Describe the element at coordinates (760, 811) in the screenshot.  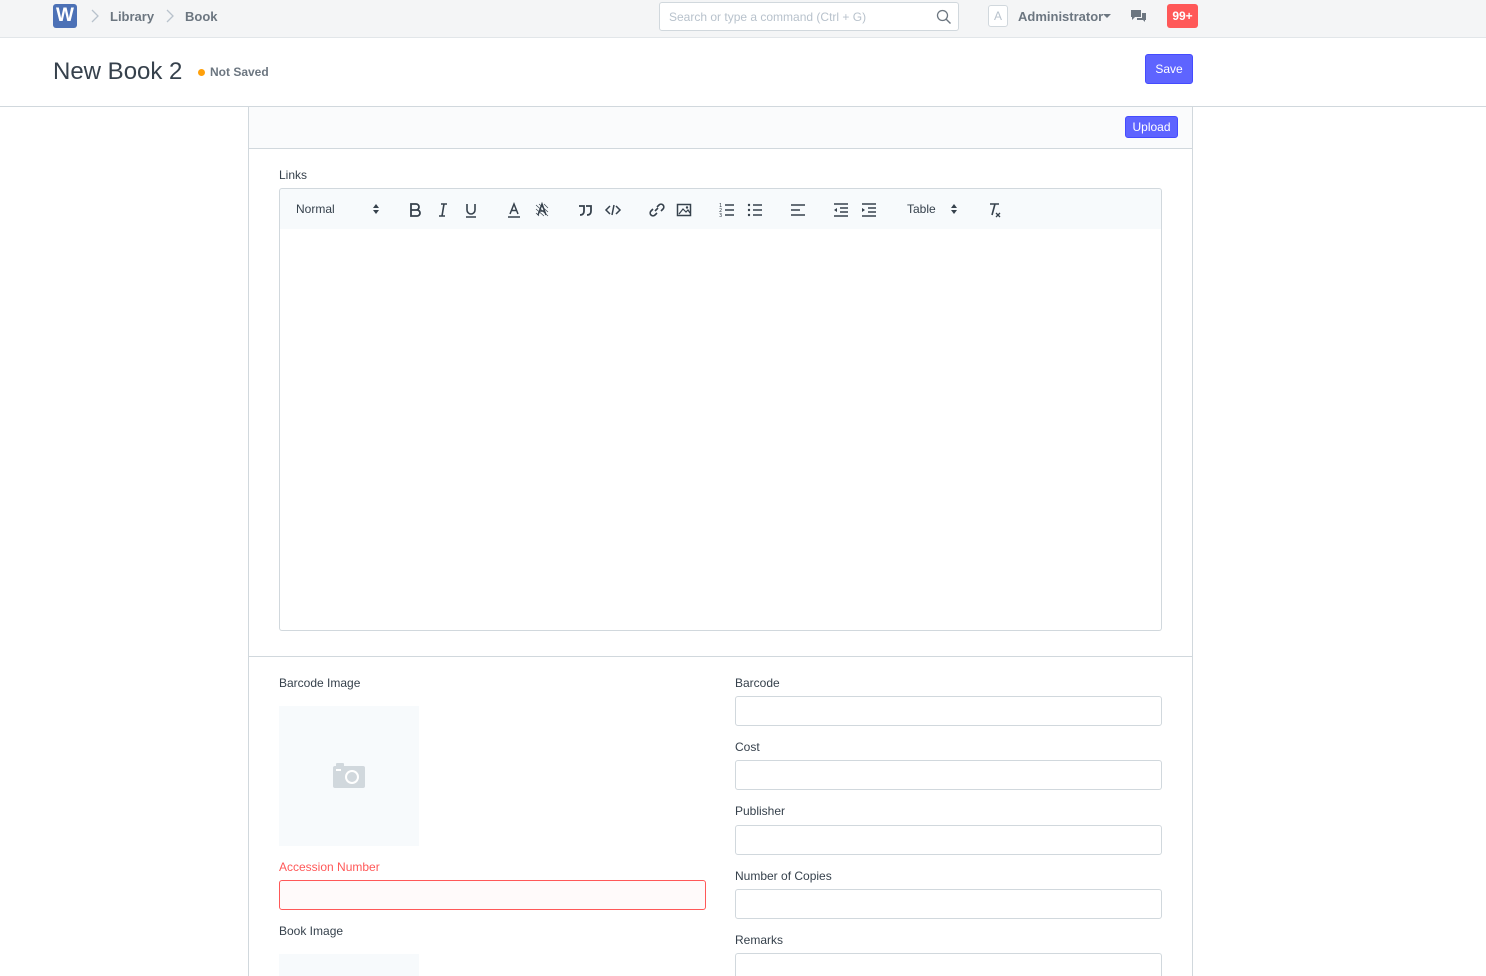
I see `publisher-label: Publisher` at that location.